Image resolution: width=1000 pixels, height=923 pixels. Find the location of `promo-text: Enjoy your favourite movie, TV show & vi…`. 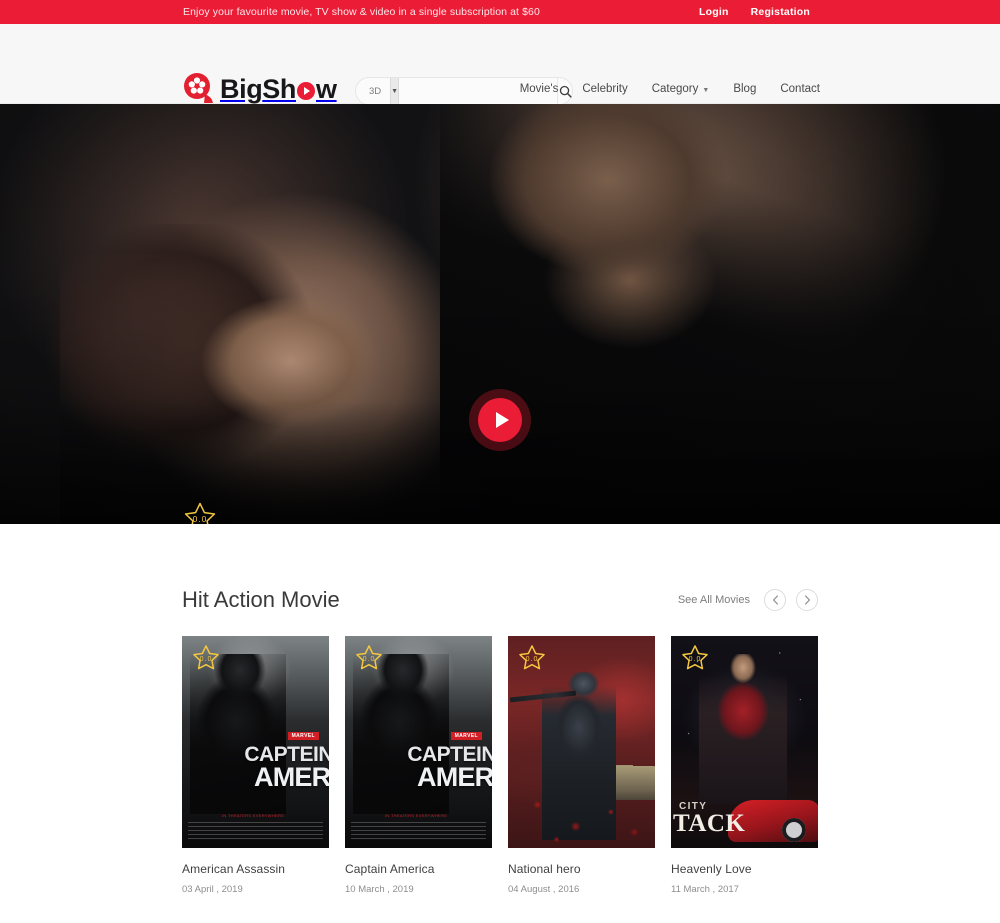

promo-text: Enjoy your favourite movie, TV show & vi… is located at coordinates (361, 12).